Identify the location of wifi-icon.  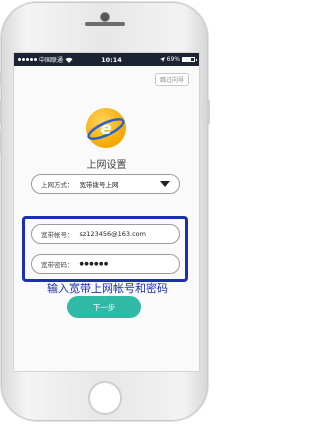
(69, 60).